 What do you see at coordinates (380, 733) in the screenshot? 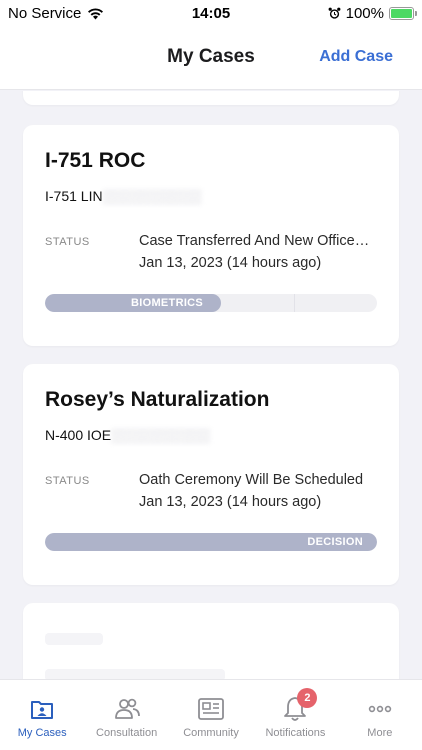
I see `tab-label: More` at bounding box center [380, 733].